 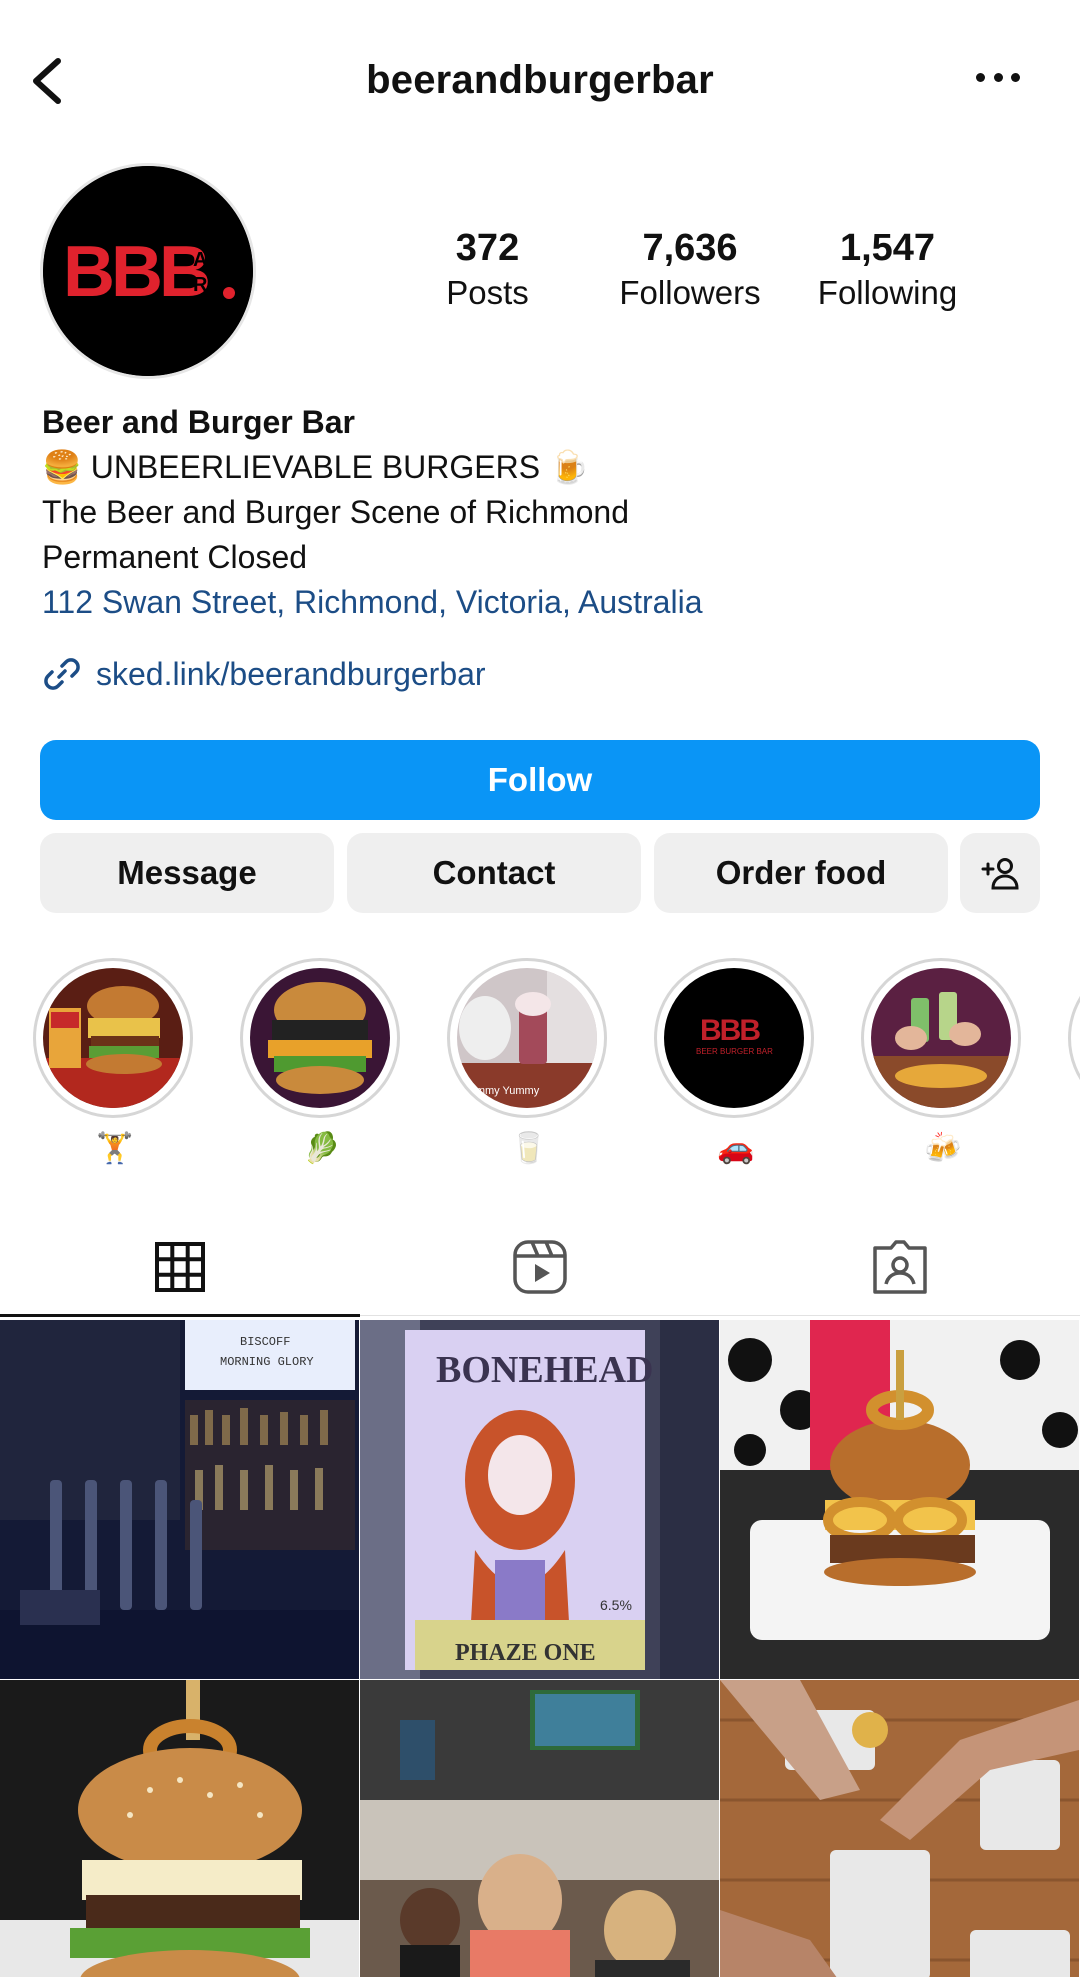 What do you see at coordinates (690, 270) in the screenshot?
I see `followers-count: 7,636 Followers` at bounding box center [690, 270].